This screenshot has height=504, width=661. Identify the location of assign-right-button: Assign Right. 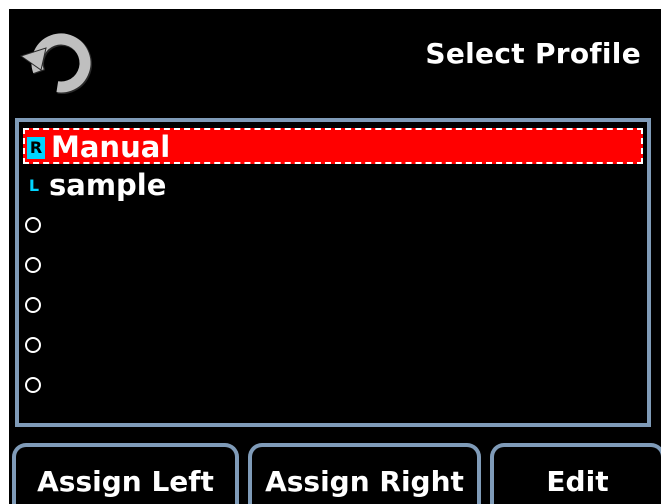
(364, 473).